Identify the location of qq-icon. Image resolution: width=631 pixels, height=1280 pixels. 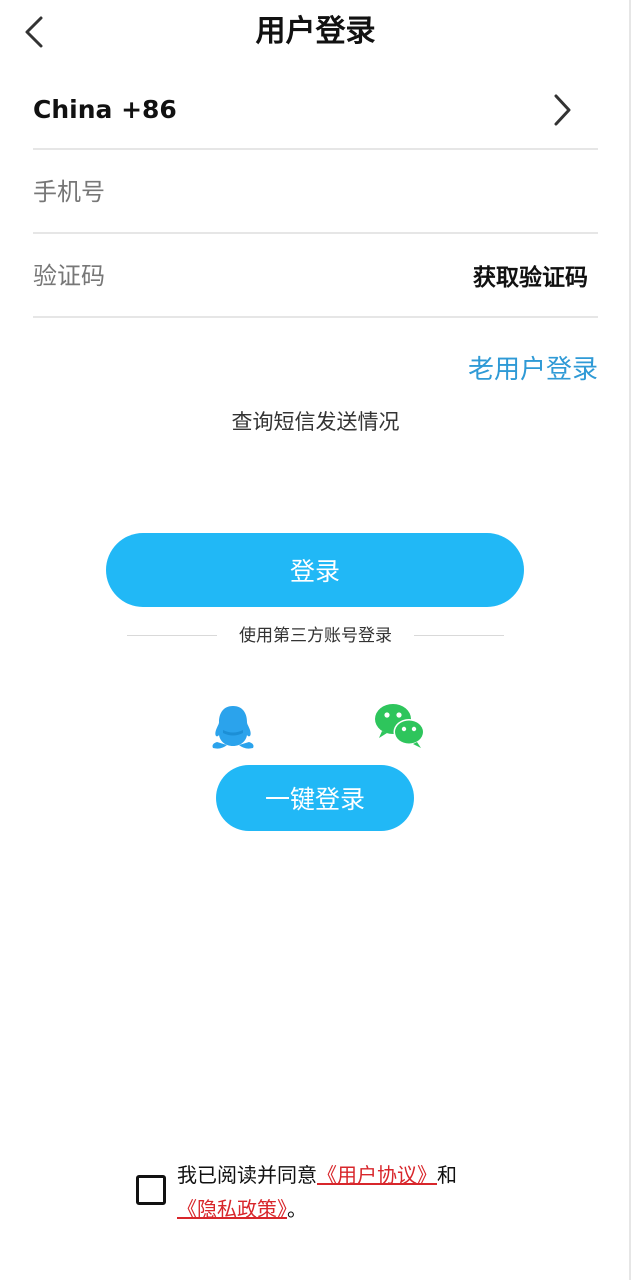
(233, 727).